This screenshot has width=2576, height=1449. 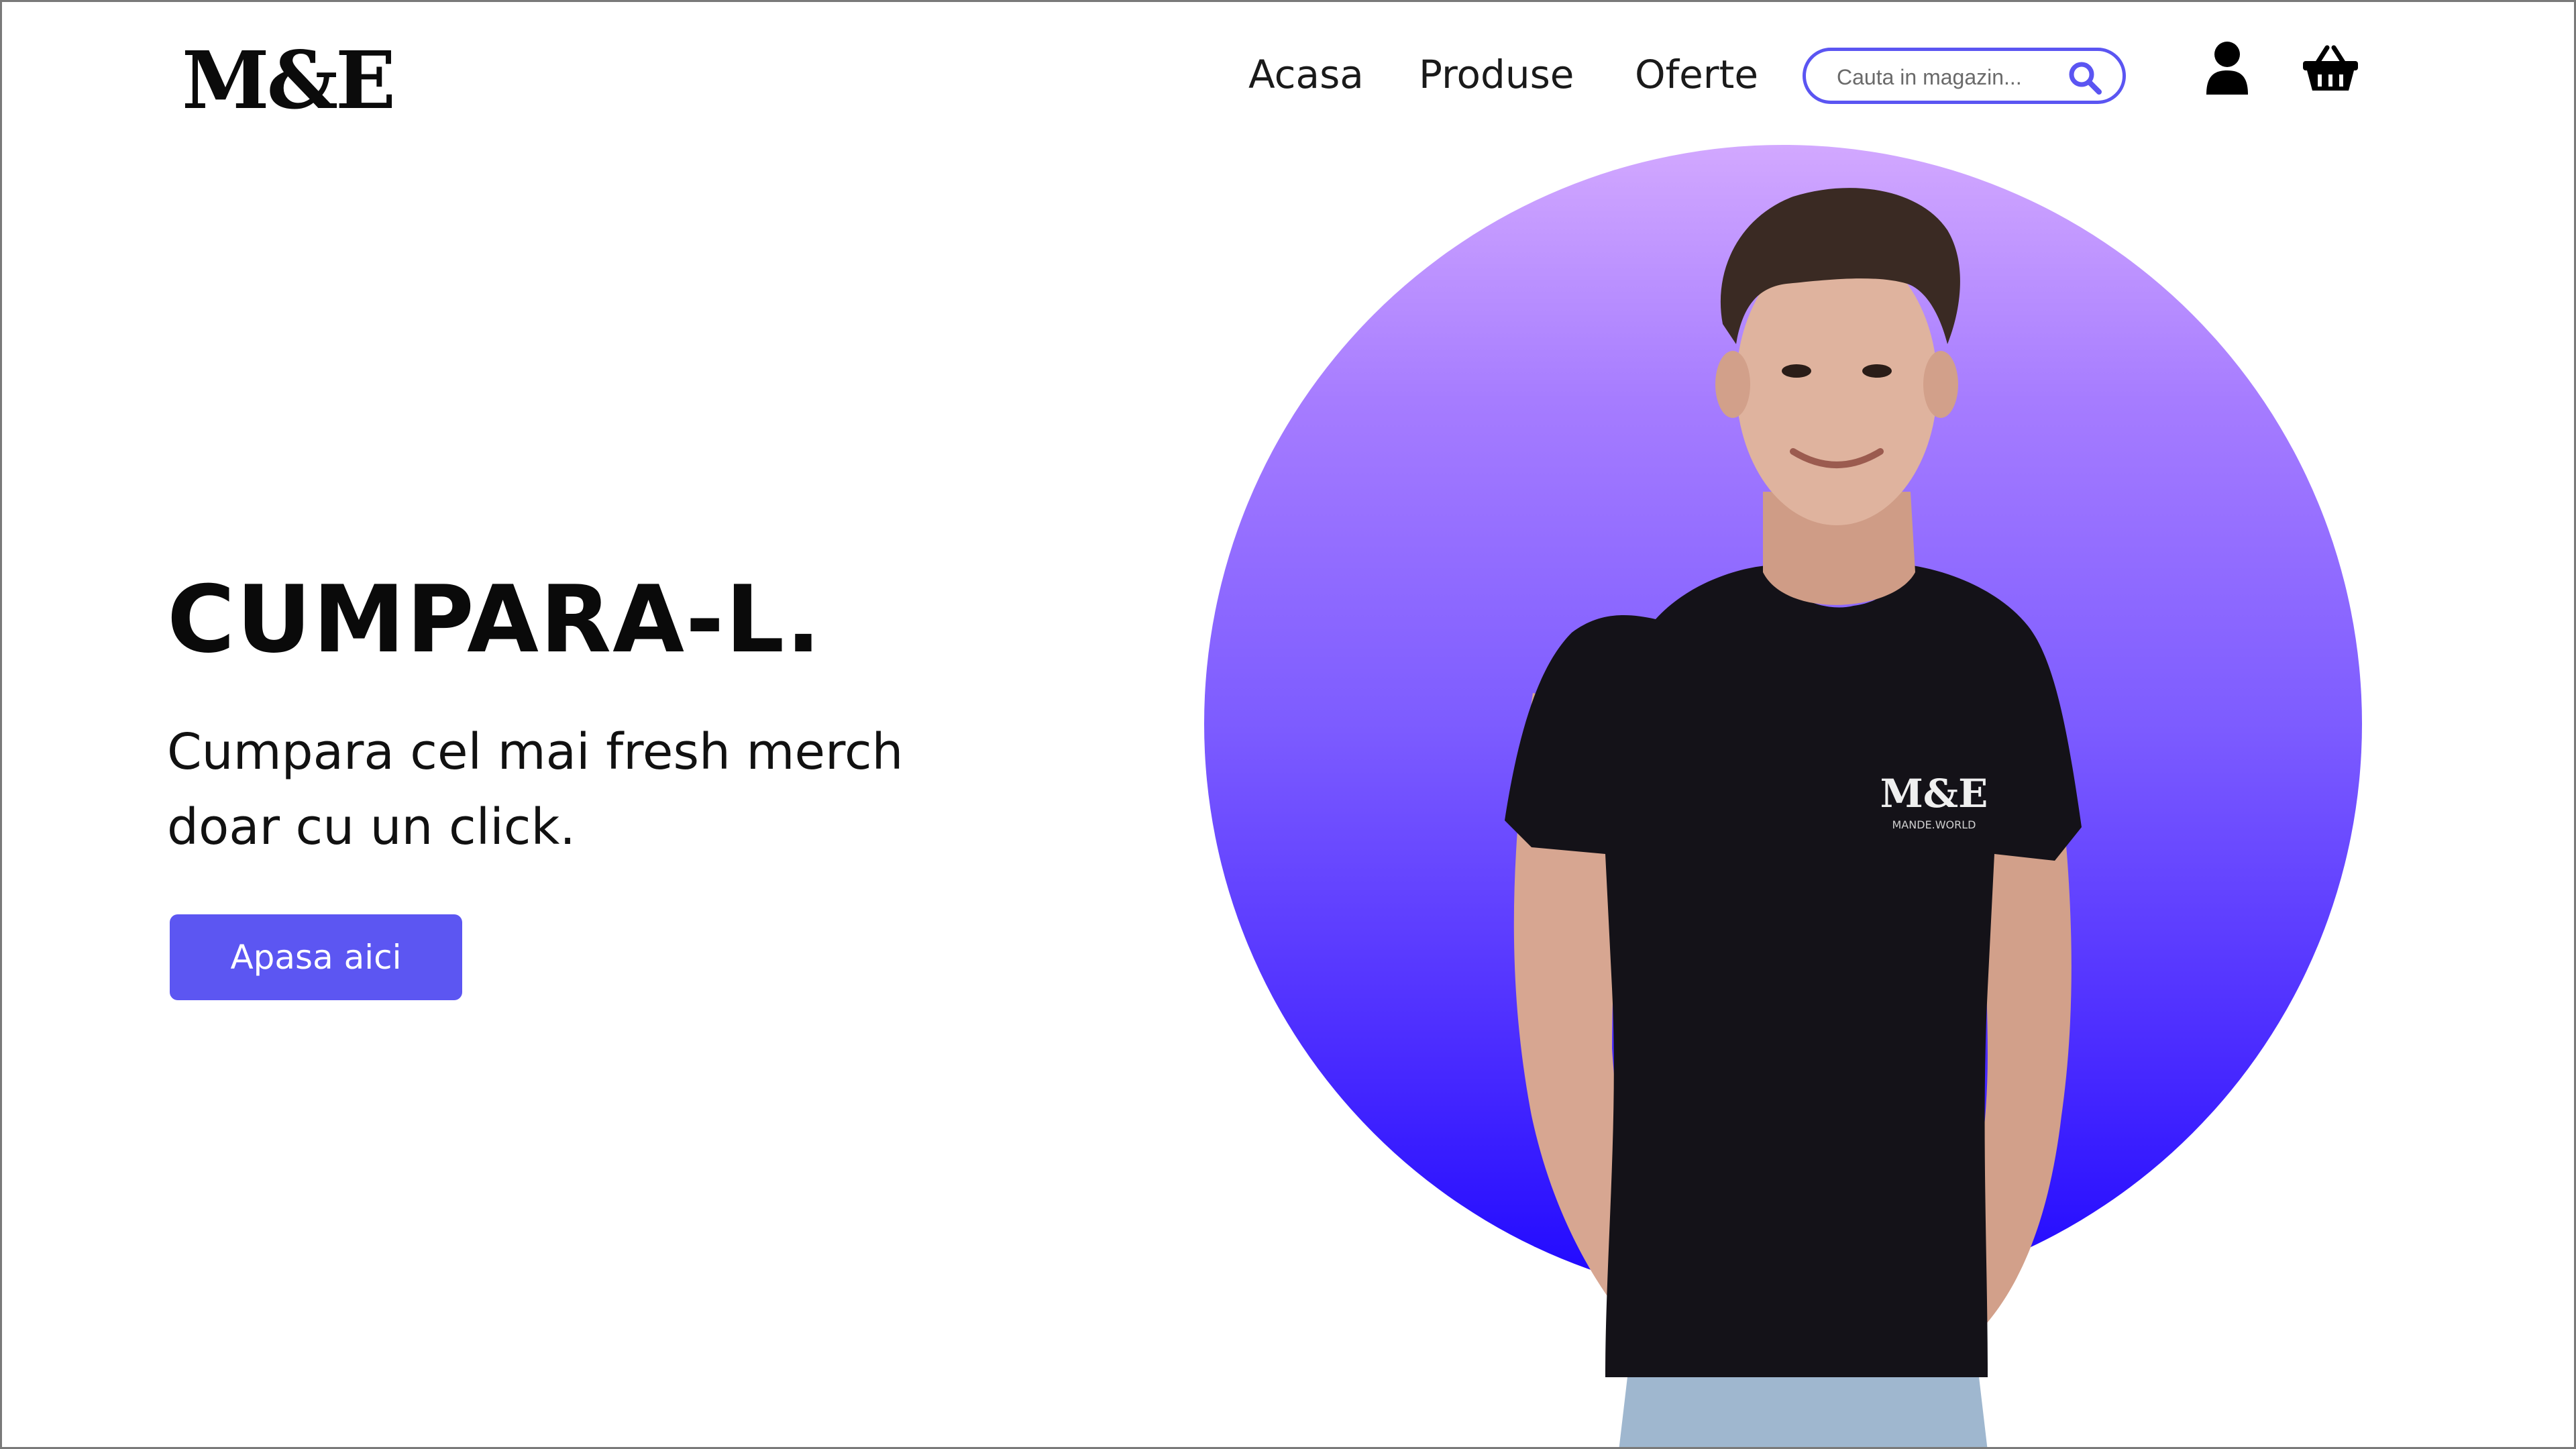 I want to click on search-box, so click(x=1964, y=76).